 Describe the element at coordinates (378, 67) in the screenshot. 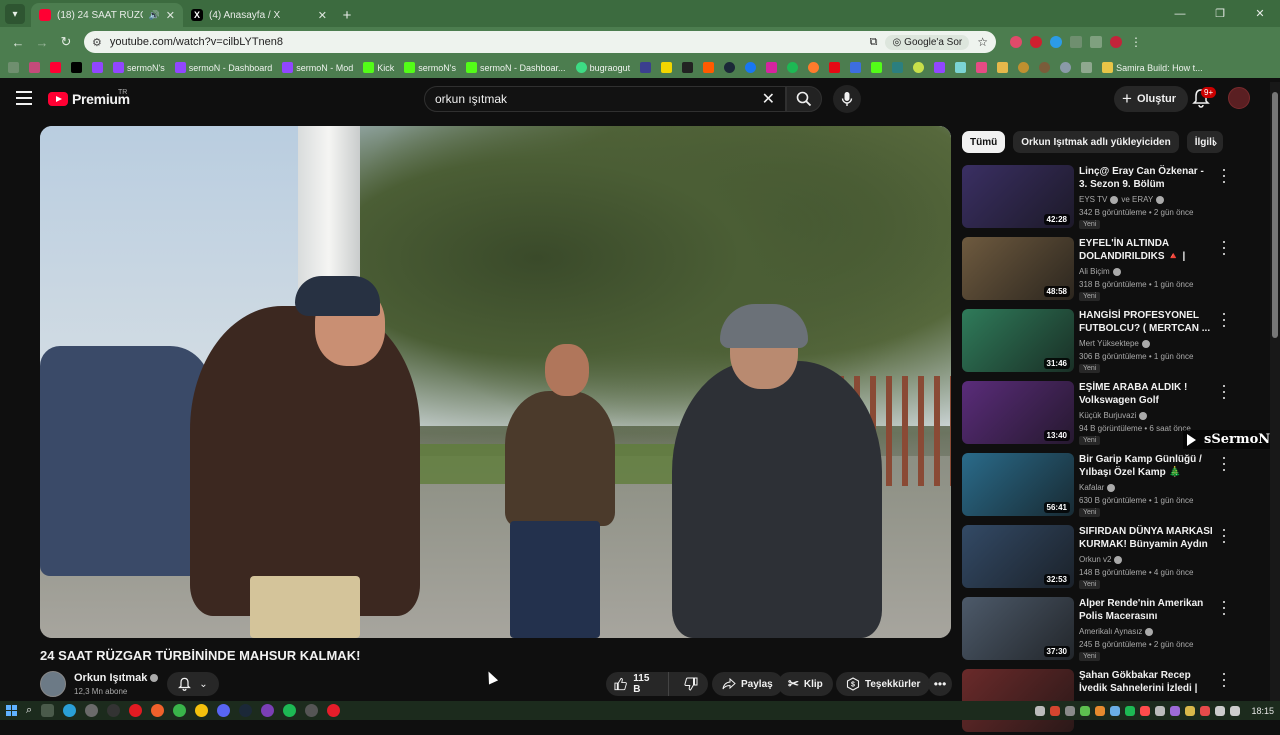

I see `bookmark-item: Kick` at that location.